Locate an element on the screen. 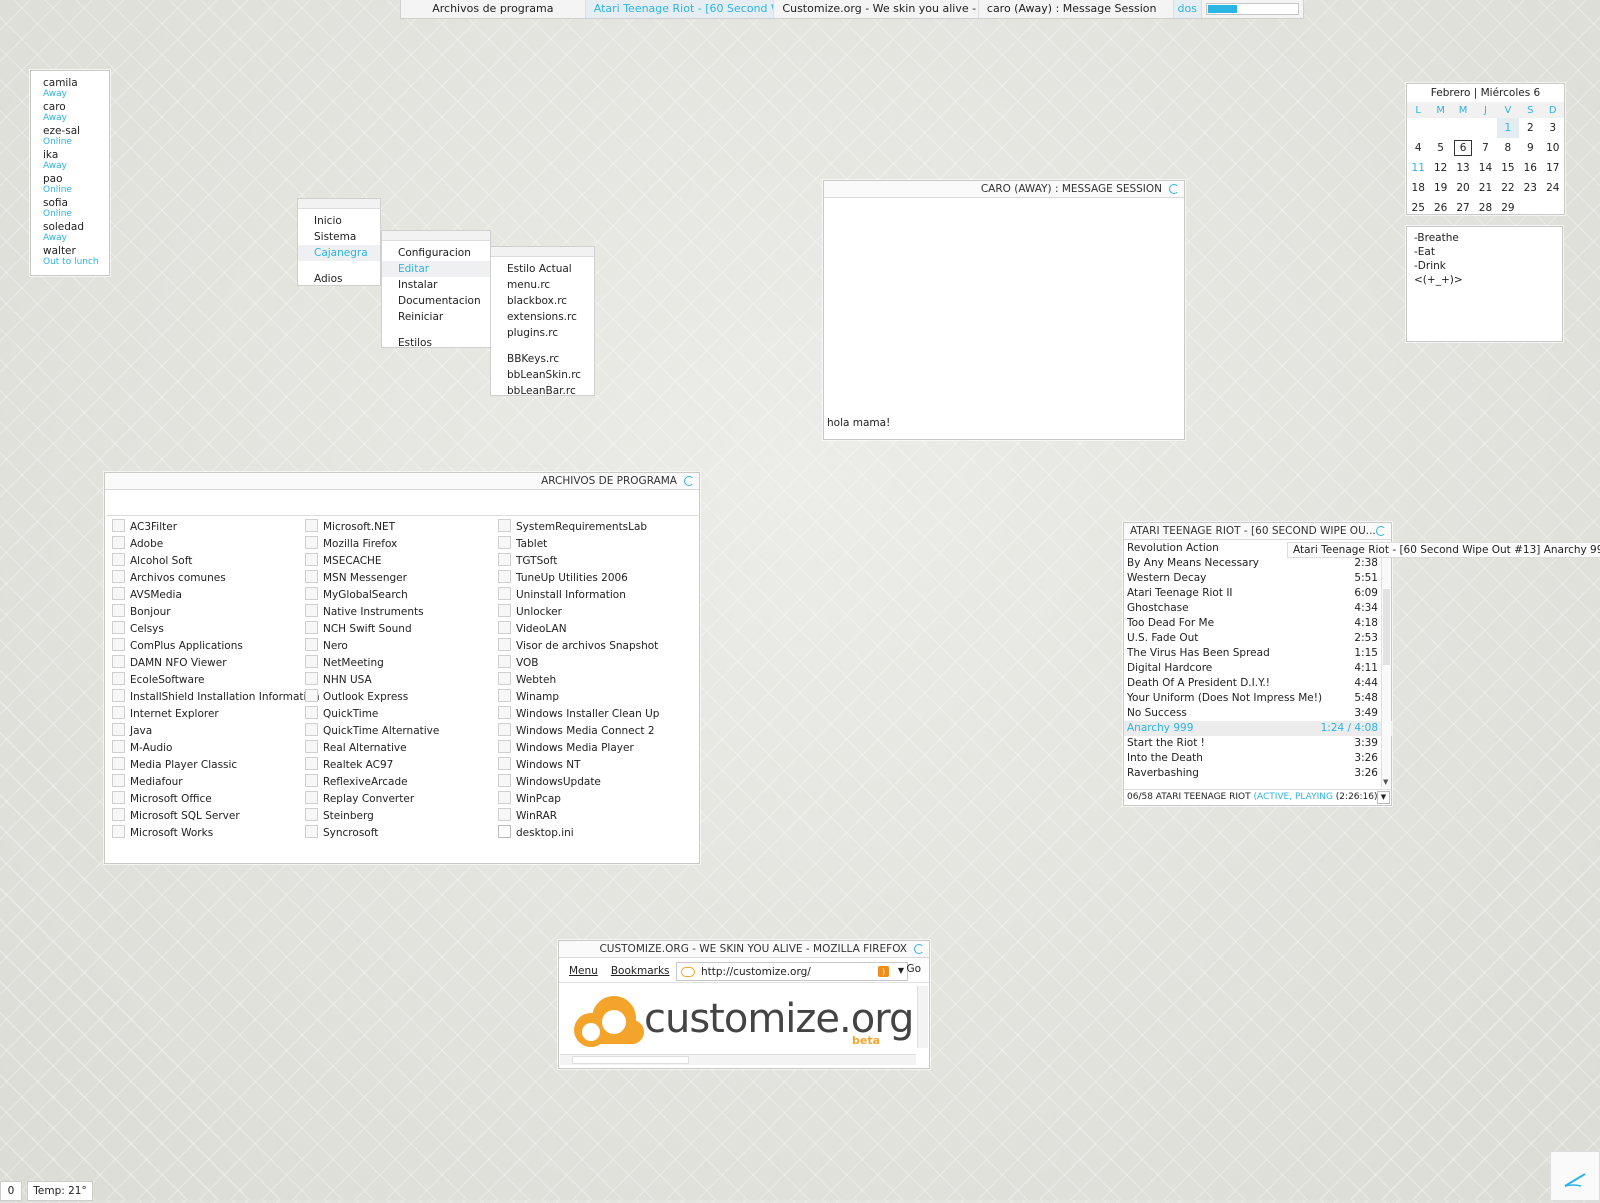  calendar-day: 3 is located at coordinates (1553, 128).